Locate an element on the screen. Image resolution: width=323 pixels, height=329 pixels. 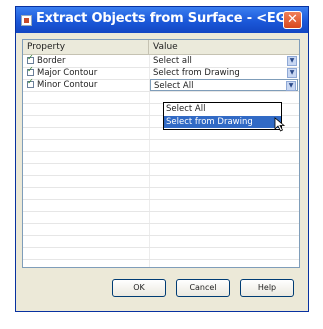
value-combo-active: Select All ▼ is located at coordinates (224, 85).